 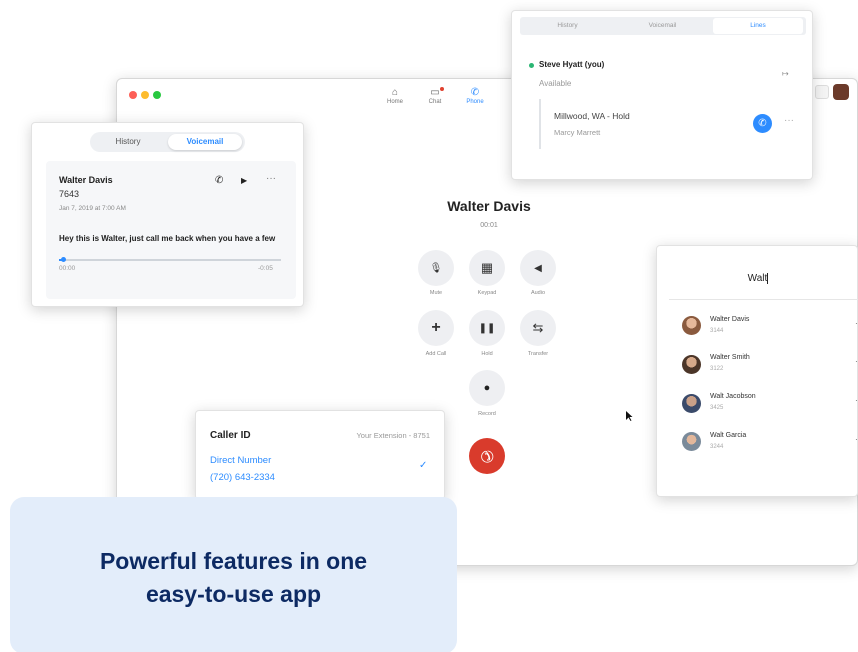 What do you see at coordinates (592, 116) in the screenshot?
I see `line-title: Millwood, WA - Hold` at bounding box center [592, 116].